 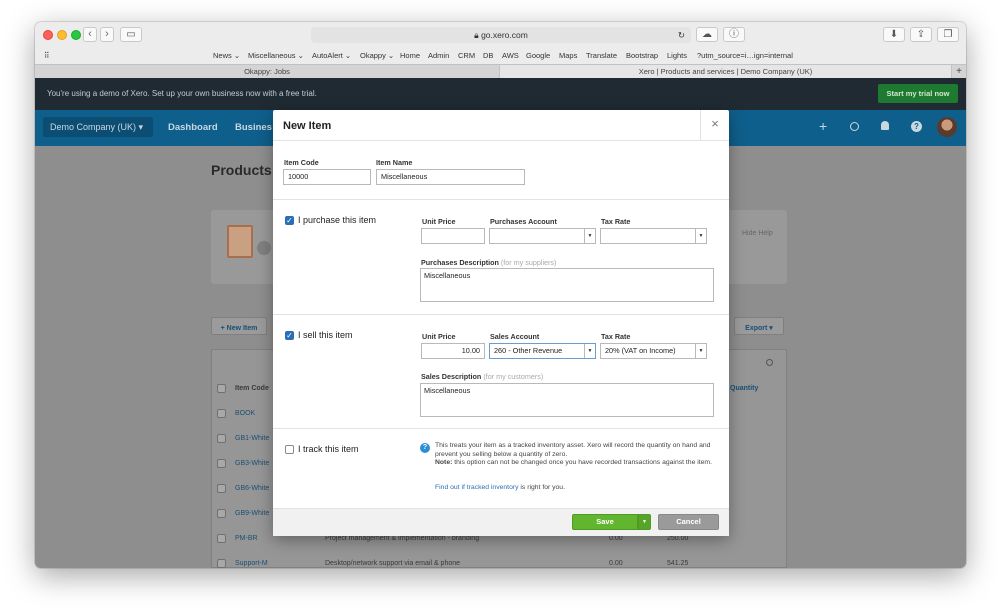 What do you see at coordinates (239, 326) in the screenshot?
I see `new-item-button: + New Item` at bounding box center [239, 326].